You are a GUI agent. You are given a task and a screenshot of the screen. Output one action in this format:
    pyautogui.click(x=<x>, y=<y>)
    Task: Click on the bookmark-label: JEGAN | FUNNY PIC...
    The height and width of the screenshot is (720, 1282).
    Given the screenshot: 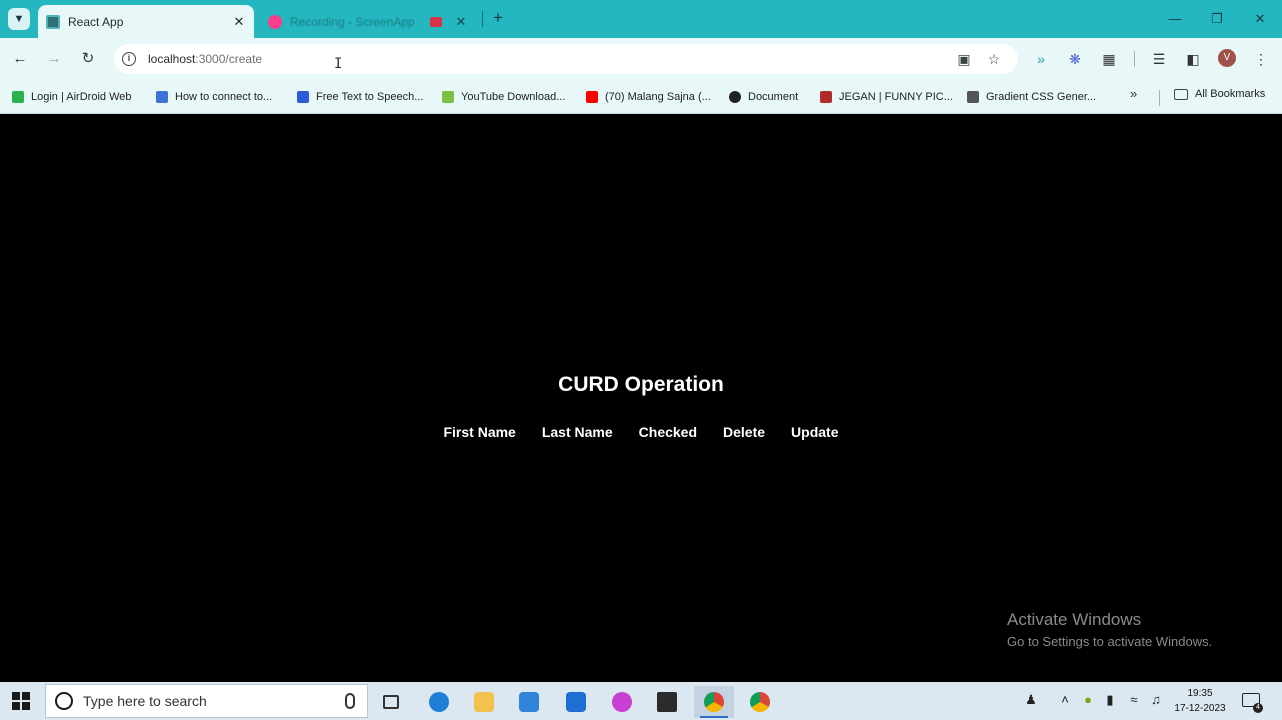 What is the action you would take?
    pyautogui.click(x=896, y=97)
    